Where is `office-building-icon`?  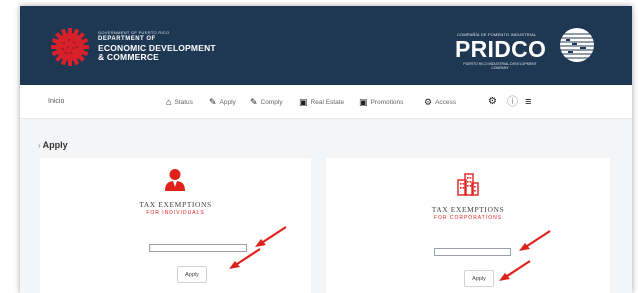
office-building-icon is located at coordinates (468, 184).